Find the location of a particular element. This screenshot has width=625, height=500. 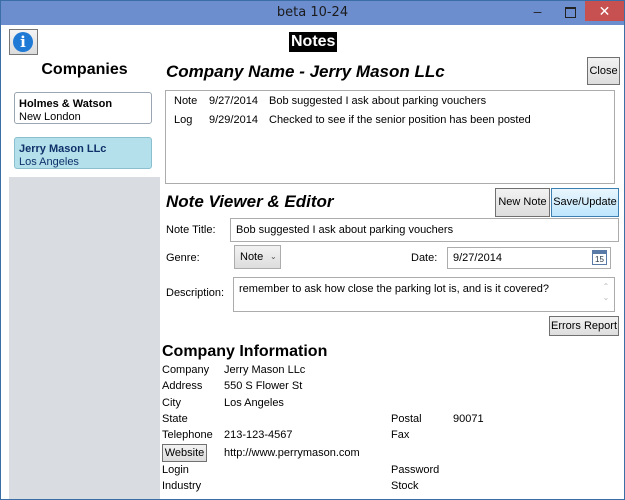

genre-select: Note ⌄ is located at coordinates (257, 257).